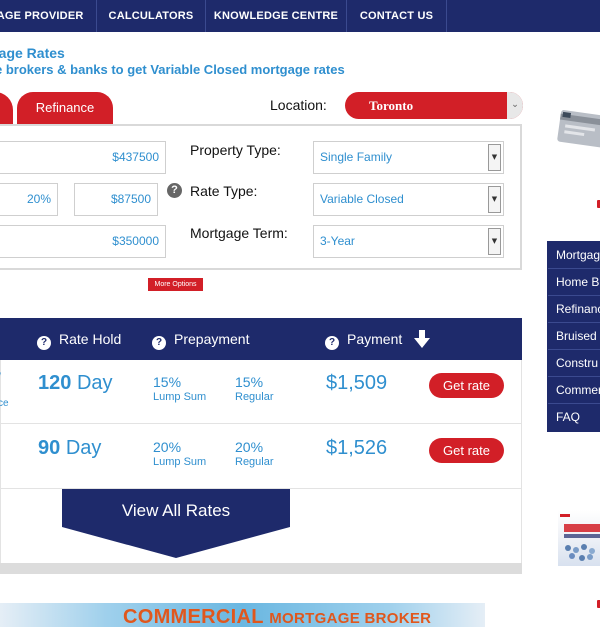  I want to click on truncated-text: ce, so click(4, 403).